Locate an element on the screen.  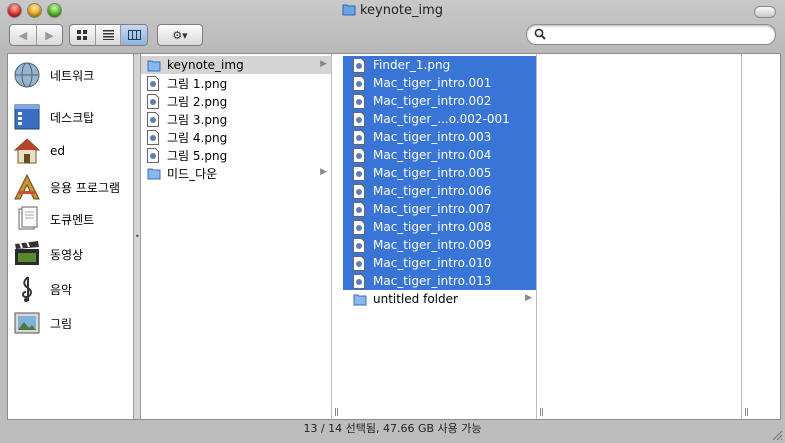
back-button: ◀ is located at coordinates (23, 35).